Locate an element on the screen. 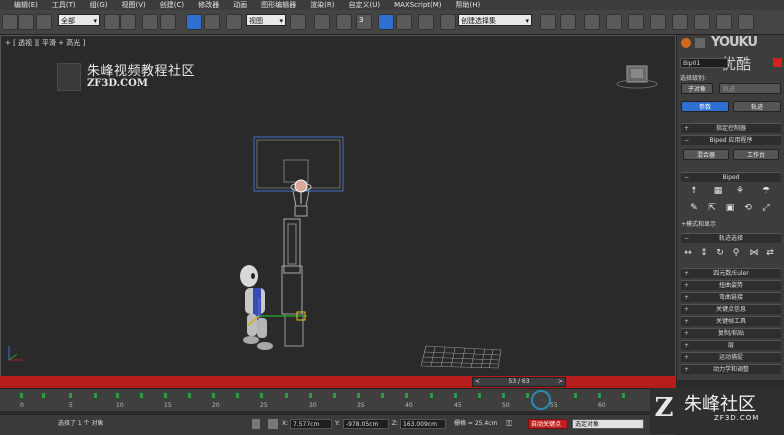 The image size is (784, 435). rect-selection-icon is located at coordinates (150, 22).